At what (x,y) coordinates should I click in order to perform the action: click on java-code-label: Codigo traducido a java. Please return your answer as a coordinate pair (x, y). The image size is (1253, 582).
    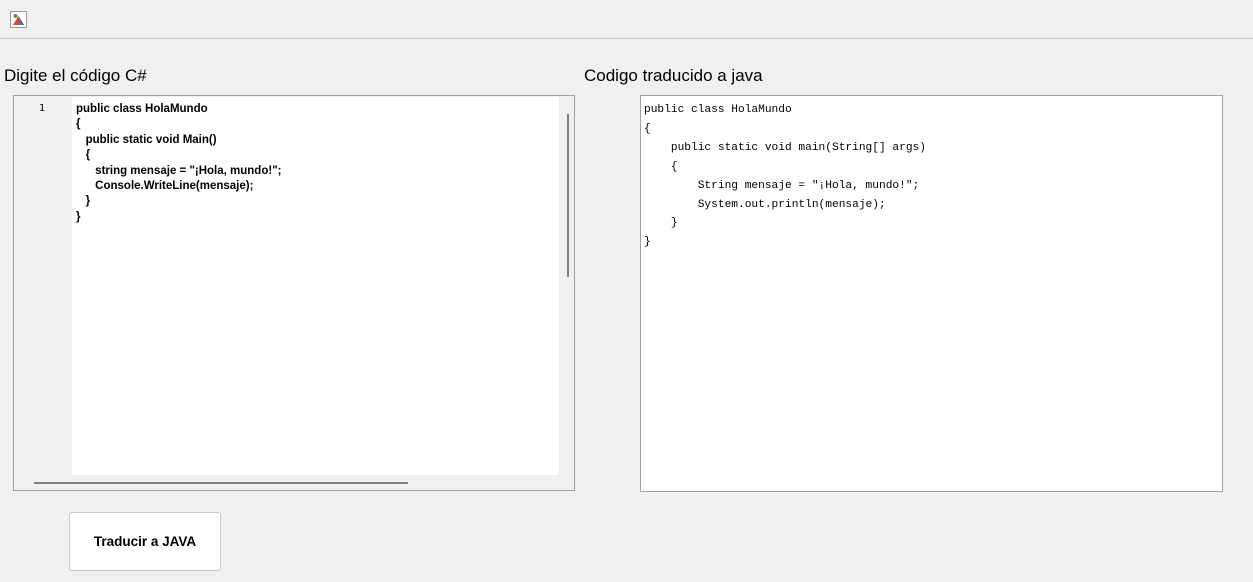
    Looking at the image, I should click on (673, 75).